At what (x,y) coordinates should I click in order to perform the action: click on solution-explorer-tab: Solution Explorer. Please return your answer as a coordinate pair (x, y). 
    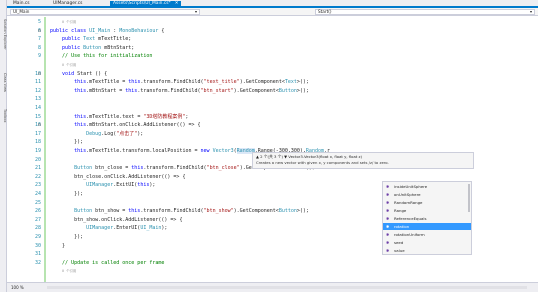
    Looking at the image, I should click on (3, 34).